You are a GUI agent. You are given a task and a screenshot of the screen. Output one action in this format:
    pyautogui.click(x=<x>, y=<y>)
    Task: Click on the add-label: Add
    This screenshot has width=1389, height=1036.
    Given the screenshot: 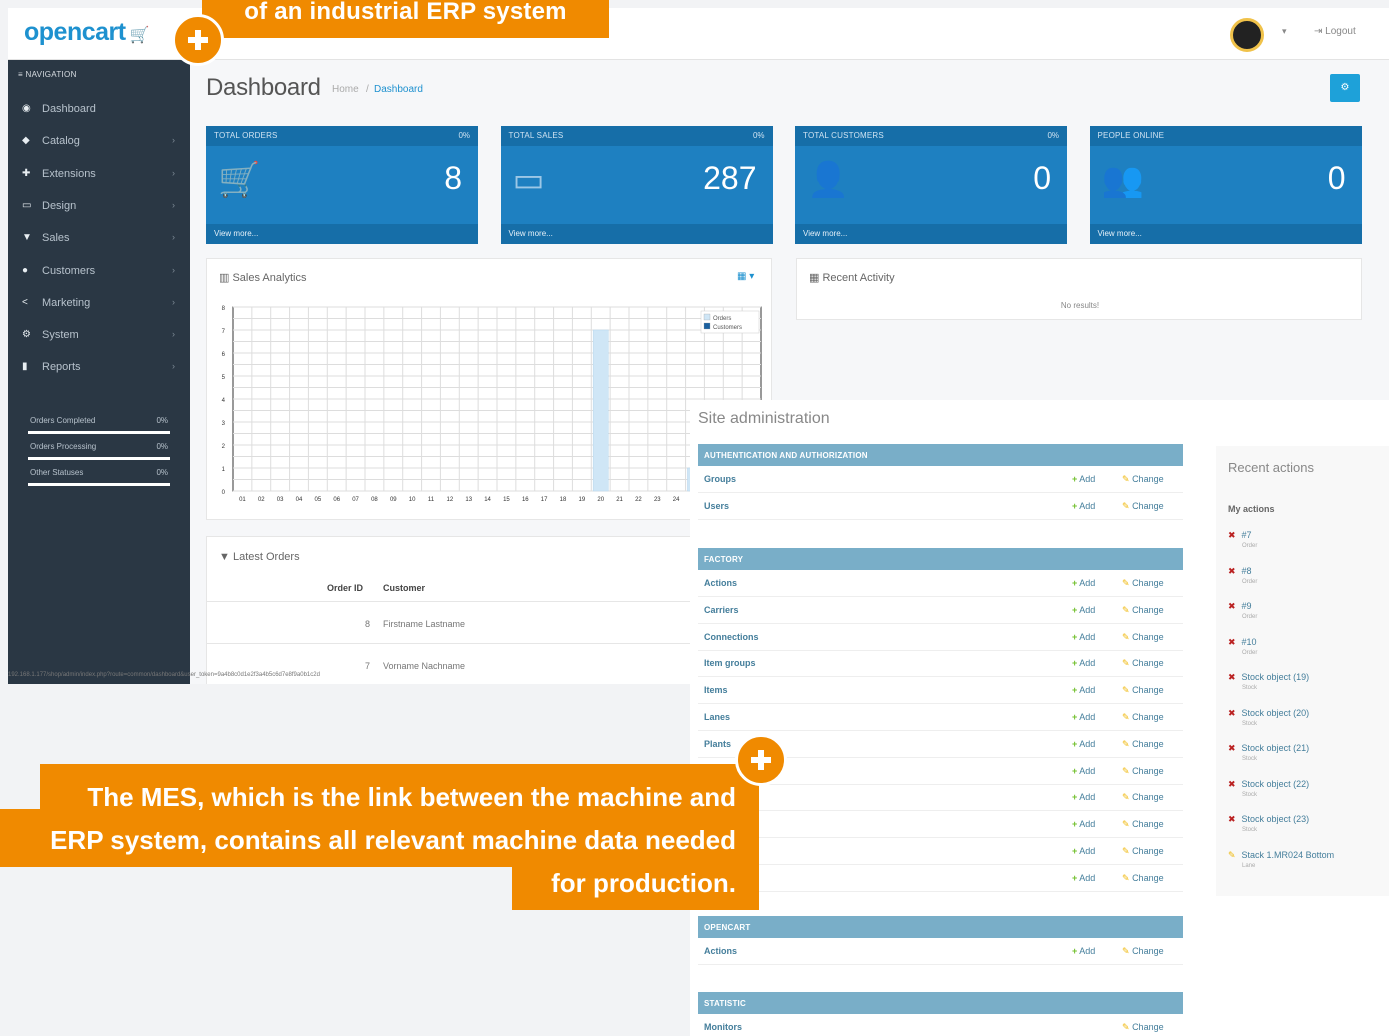 What is the action you would take?
    pyautogui.click(x=1087, y=743)
    